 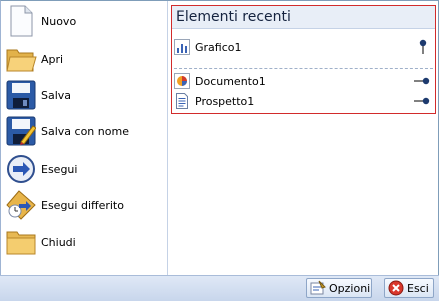 I want to click on close-button: Chiudi, so click(x=83, y=242).